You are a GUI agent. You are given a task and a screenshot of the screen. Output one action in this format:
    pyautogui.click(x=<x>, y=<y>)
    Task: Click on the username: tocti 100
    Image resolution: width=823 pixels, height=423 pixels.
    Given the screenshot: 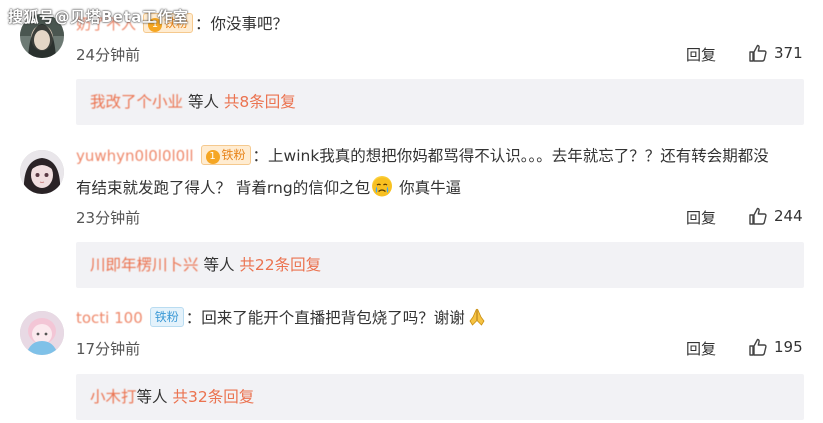 What is the action you would take?
    pyautogui.click(x=109, y=318)
    